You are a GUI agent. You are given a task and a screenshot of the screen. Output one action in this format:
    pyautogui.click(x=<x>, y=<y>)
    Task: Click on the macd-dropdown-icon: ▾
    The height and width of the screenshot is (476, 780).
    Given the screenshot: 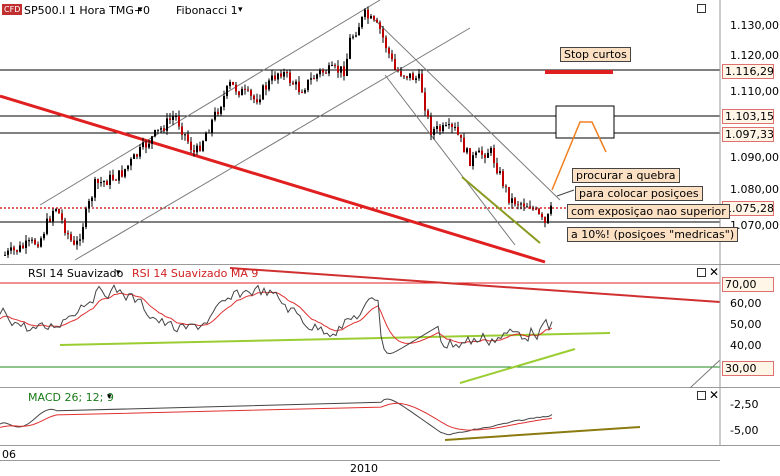 What is the action you would take?
    pyautogui.click(x=109, y=397)
    